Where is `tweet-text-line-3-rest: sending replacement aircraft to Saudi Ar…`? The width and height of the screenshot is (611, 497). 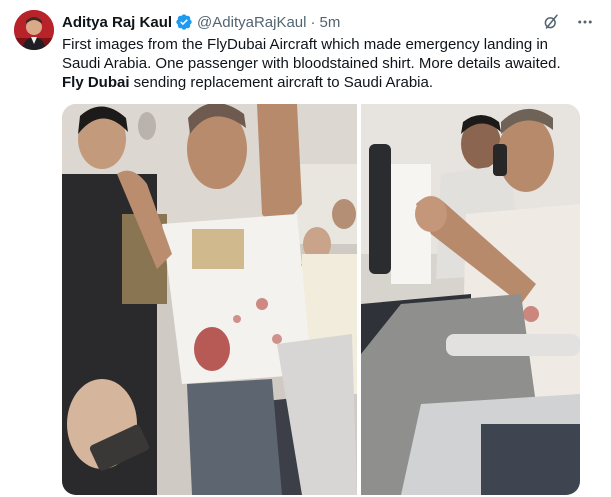 tweet-text-line-3-rest: sending replacement aircraft to Saudi Ar… is located at coordinates (281, 82).